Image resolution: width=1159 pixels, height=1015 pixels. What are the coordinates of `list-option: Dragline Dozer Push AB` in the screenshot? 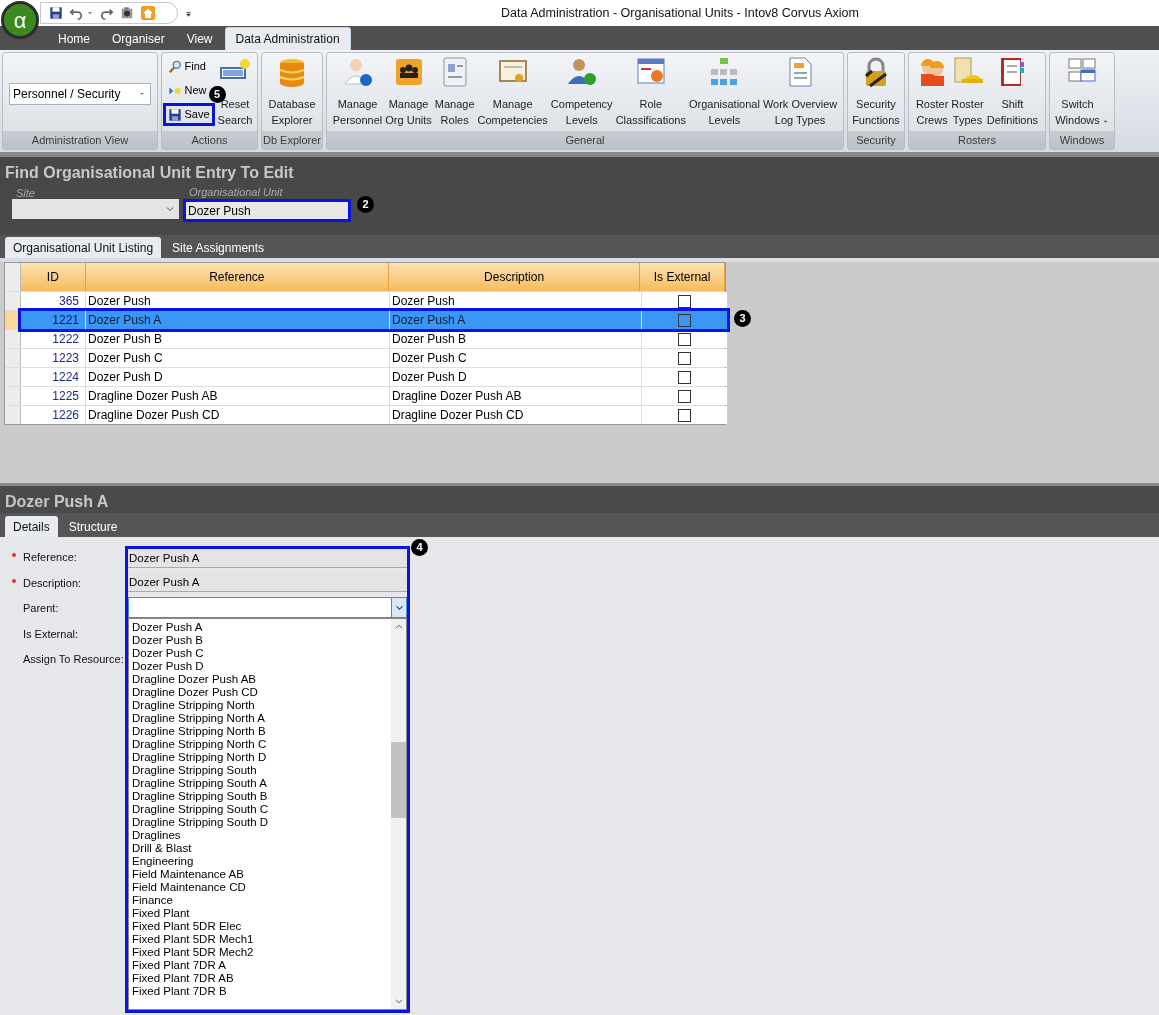 It's located at (261, 679).